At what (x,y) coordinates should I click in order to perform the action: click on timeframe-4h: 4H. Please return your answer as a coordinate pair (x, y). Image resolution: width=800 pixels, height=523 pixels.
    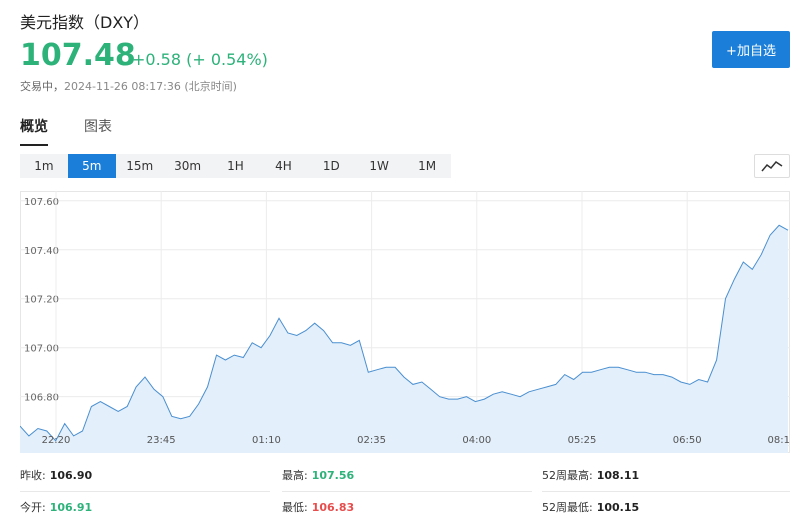
    Looking at the image, I should click on (283, 166).